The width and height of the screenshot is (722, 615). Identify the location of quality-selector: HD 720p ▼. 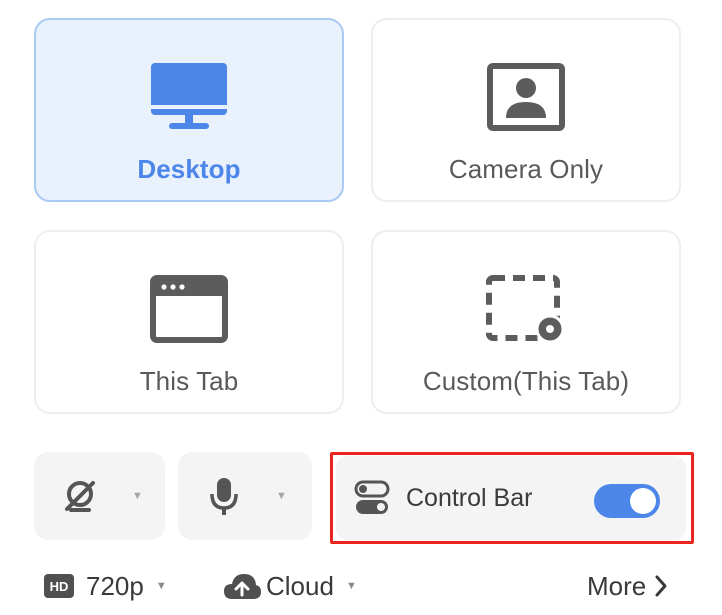
(105, 586).